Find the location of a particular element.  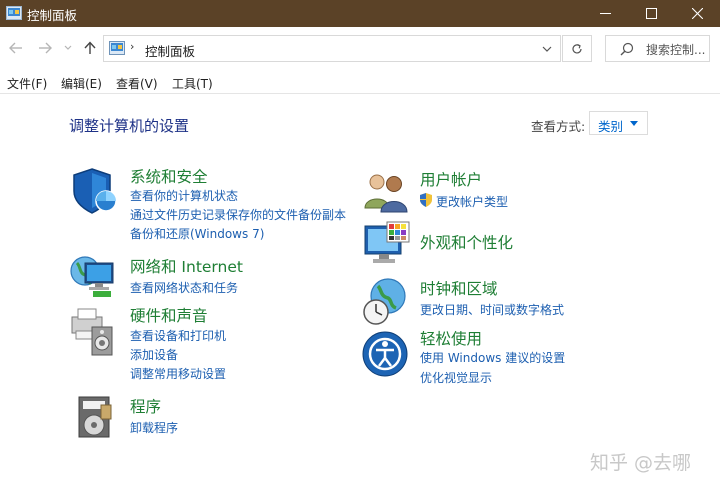

window-title: 控制面板 is located at coordinates (52, 15).